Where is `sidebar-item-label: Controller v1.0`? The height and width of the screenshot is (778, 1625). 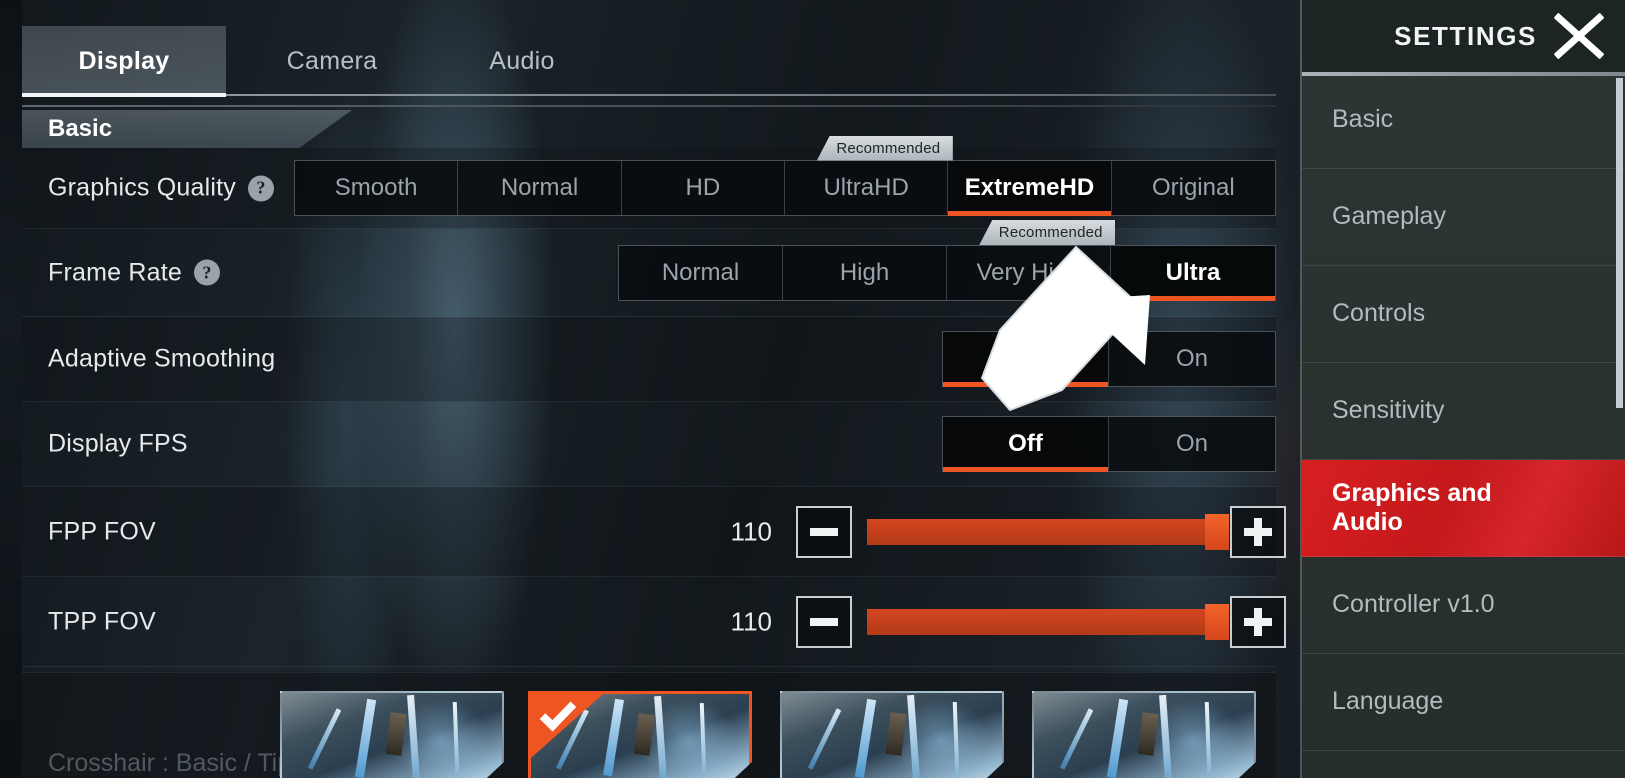
sidebar-item-label: Controller v1.0 is located at coordinates (1413, 604).